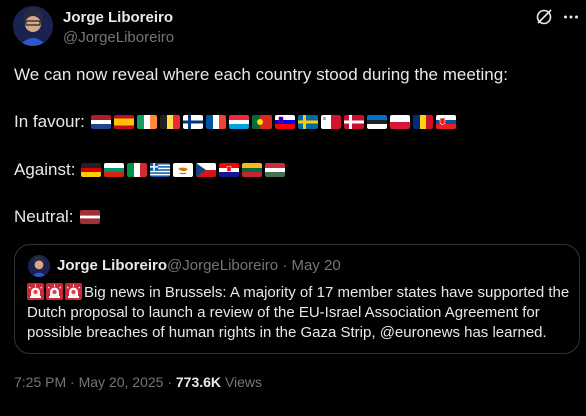  What do you see at coordinates (223, 265) in the screenshot?
I see `quote-author-handle: @JorgeLiboreiro` at bounding box center [223, 265].